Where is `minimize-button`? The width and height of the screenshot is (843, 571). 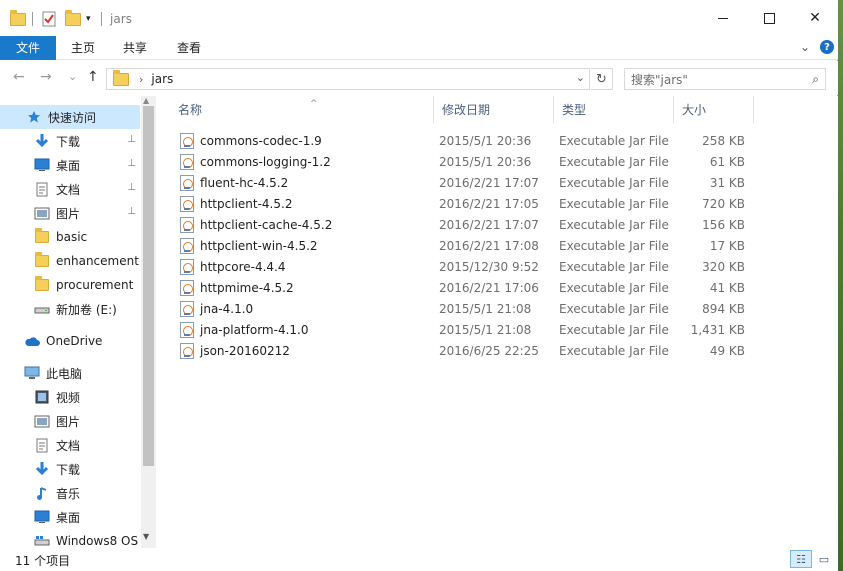
minimize-button is located at coordinates (723, 18).